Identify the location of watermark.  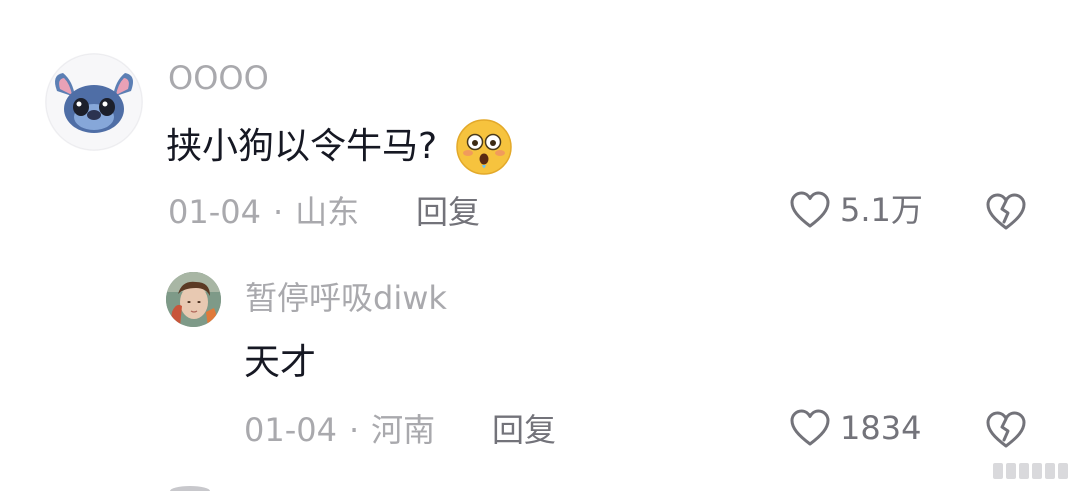
(1030, 471).